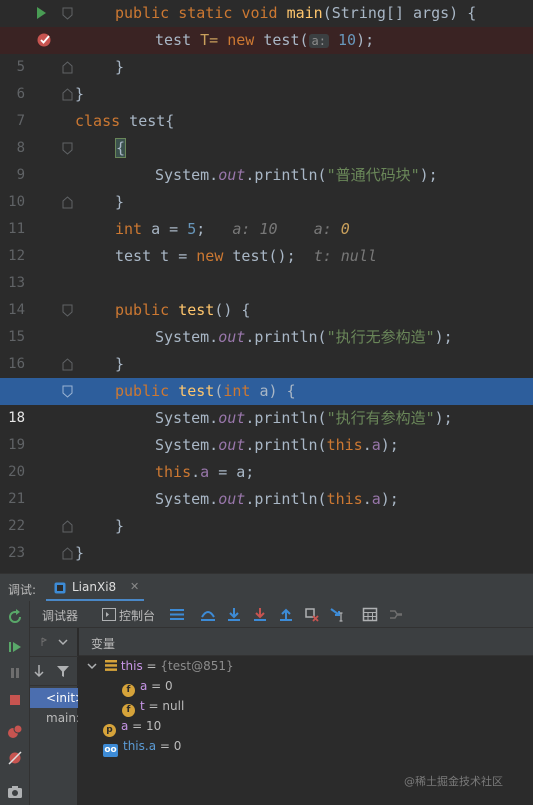  I want to click on code-line: 23 }, so click(266, 537).